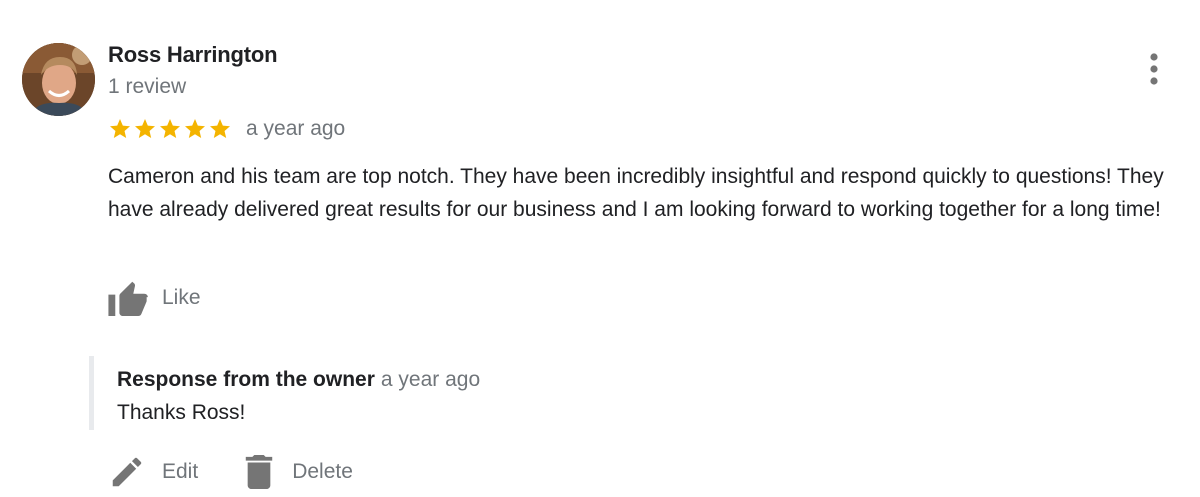 The image size is (1200, 497). I want to click on avatar, so click(58, 79).